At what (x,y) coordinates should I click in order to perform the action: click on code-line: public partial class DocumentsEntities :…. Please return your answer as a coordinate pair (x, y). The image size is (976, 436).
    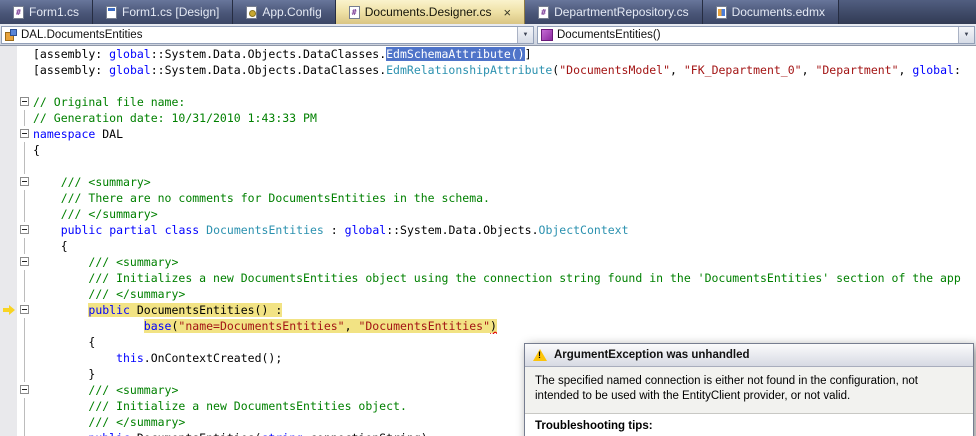
    Looking at the image, I should click on (488, 230).